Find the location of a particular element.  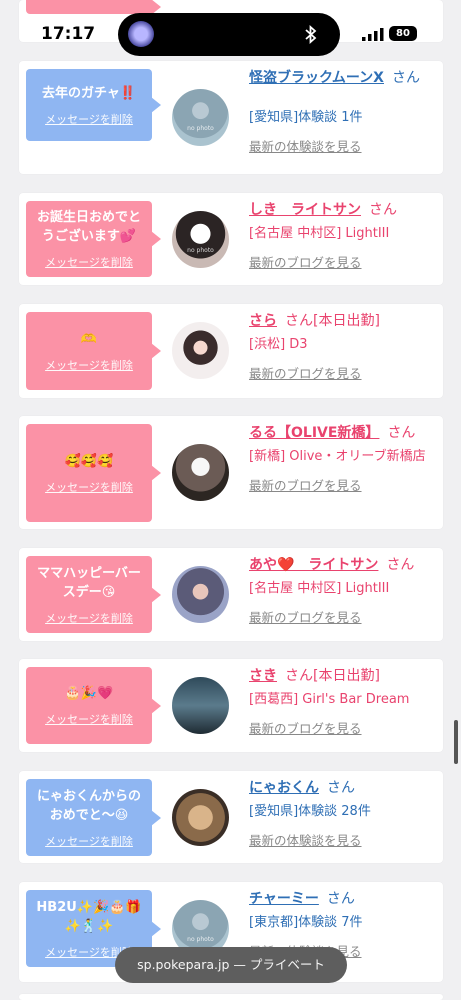

scrollbar is located at coordinates (456, 742).